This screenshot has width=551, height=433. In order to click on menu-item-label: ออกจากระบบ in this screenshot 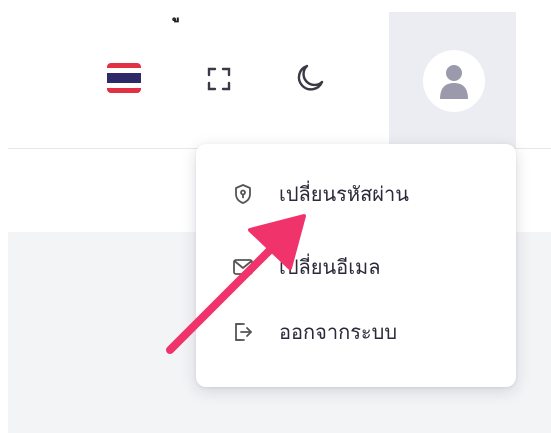, I will do `click(338, 332)`.